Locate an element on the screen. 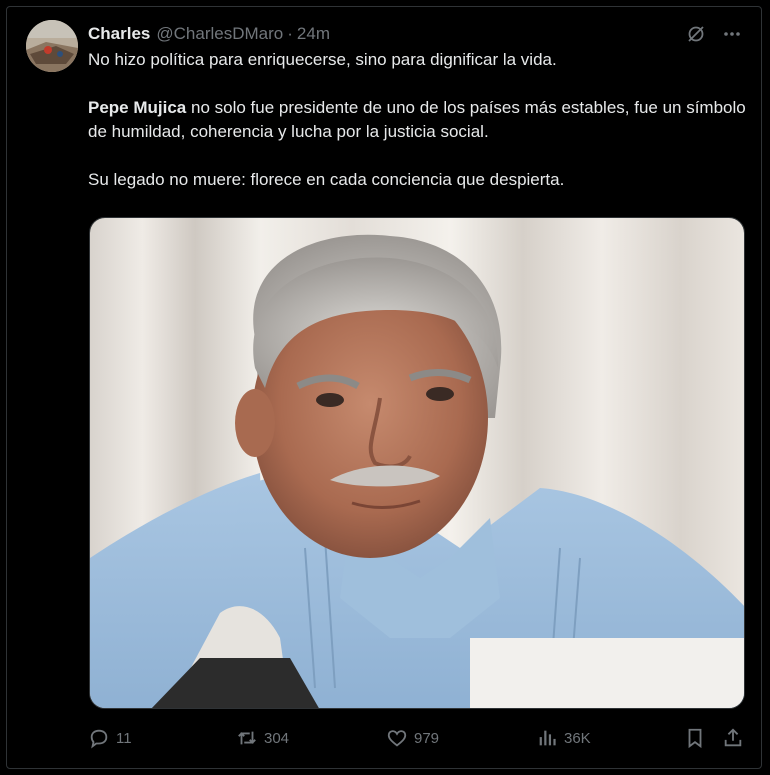 This screenshot has width=770, height=775. action-bar: 11 304 979 36K is located at coordinates (417, 738).